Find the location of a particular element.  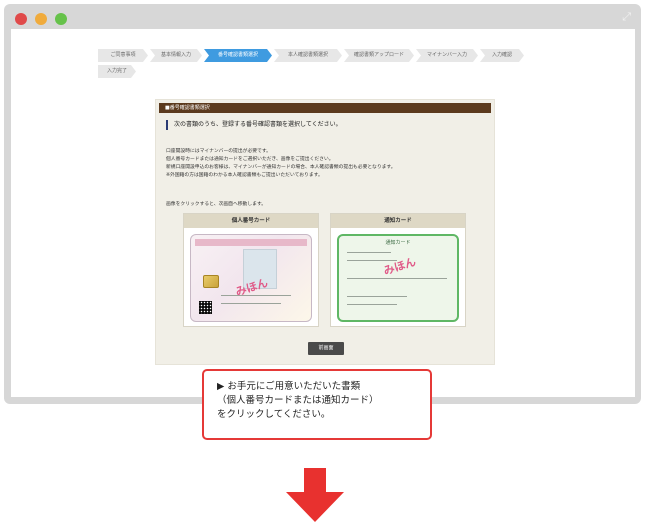

notification-card-title: 通知カード is located at coordinates (398, 221).